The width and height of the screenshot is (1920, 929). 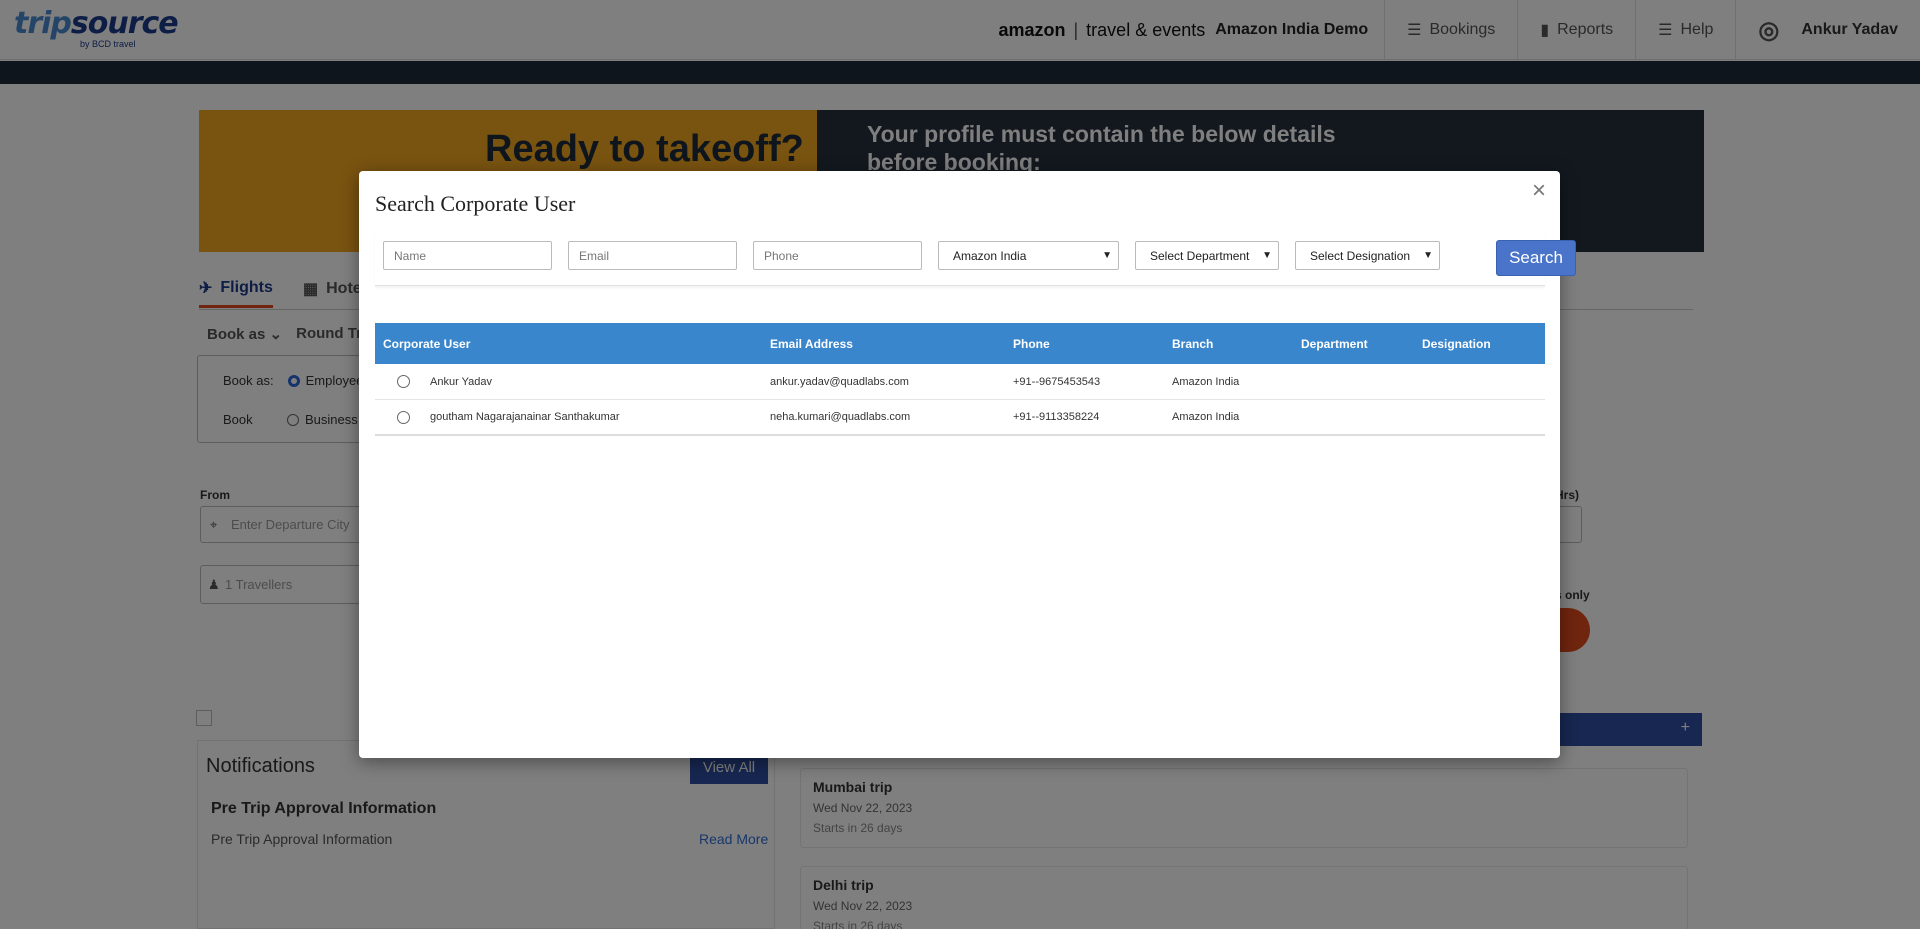 What do you see at coordinates (1028, 255) in the screenshot?
I see `branch-select: Amazon India ▼` at bounding box center [1028, 255].